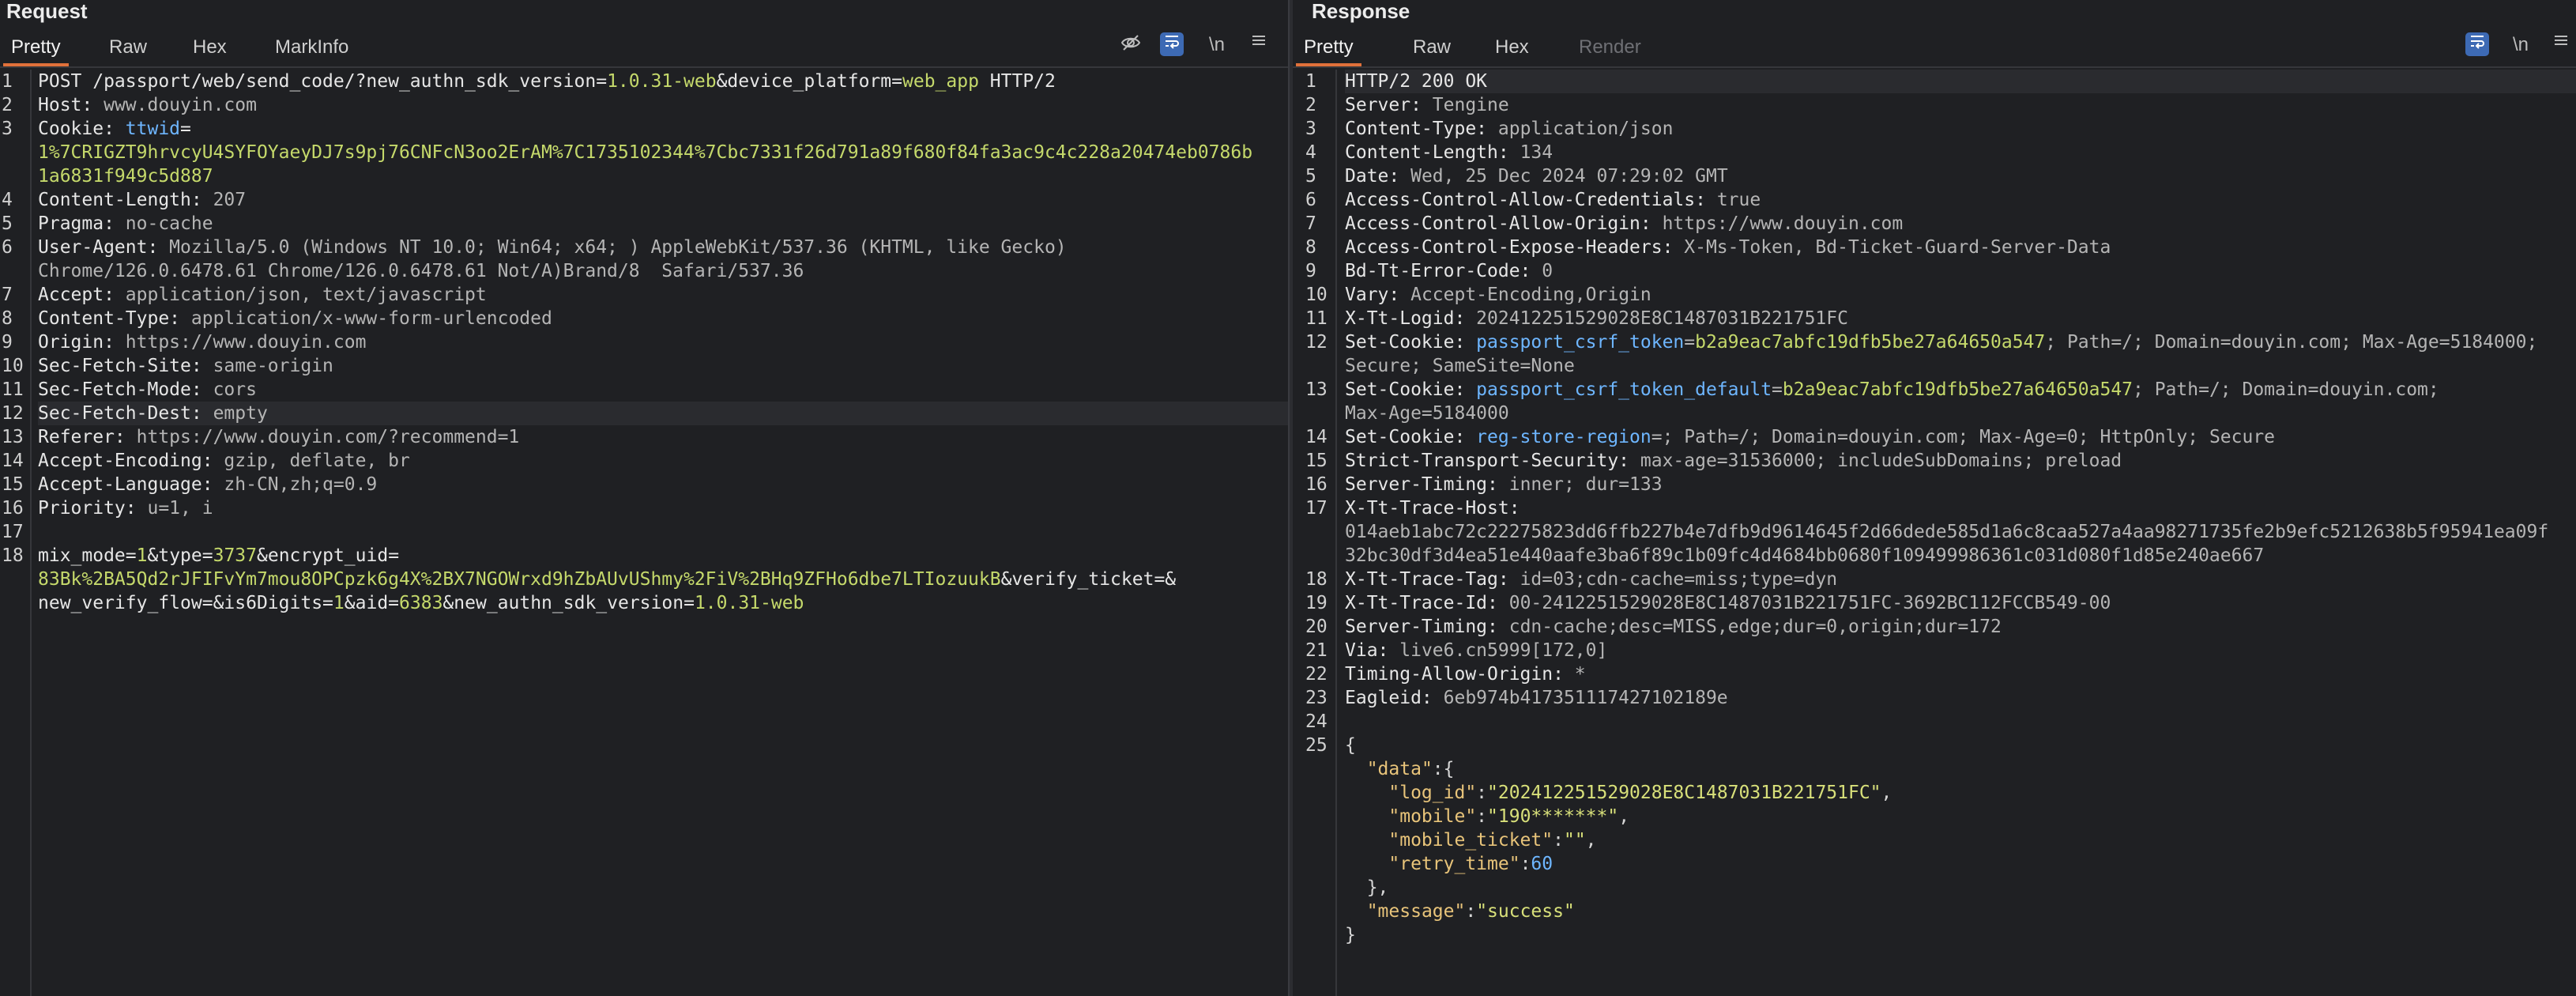  What do you see at coordinates (1960, 840) in the screenshot?
I see `code-line: "mobile_ticket":"",` at bounding box center [1960, 840].